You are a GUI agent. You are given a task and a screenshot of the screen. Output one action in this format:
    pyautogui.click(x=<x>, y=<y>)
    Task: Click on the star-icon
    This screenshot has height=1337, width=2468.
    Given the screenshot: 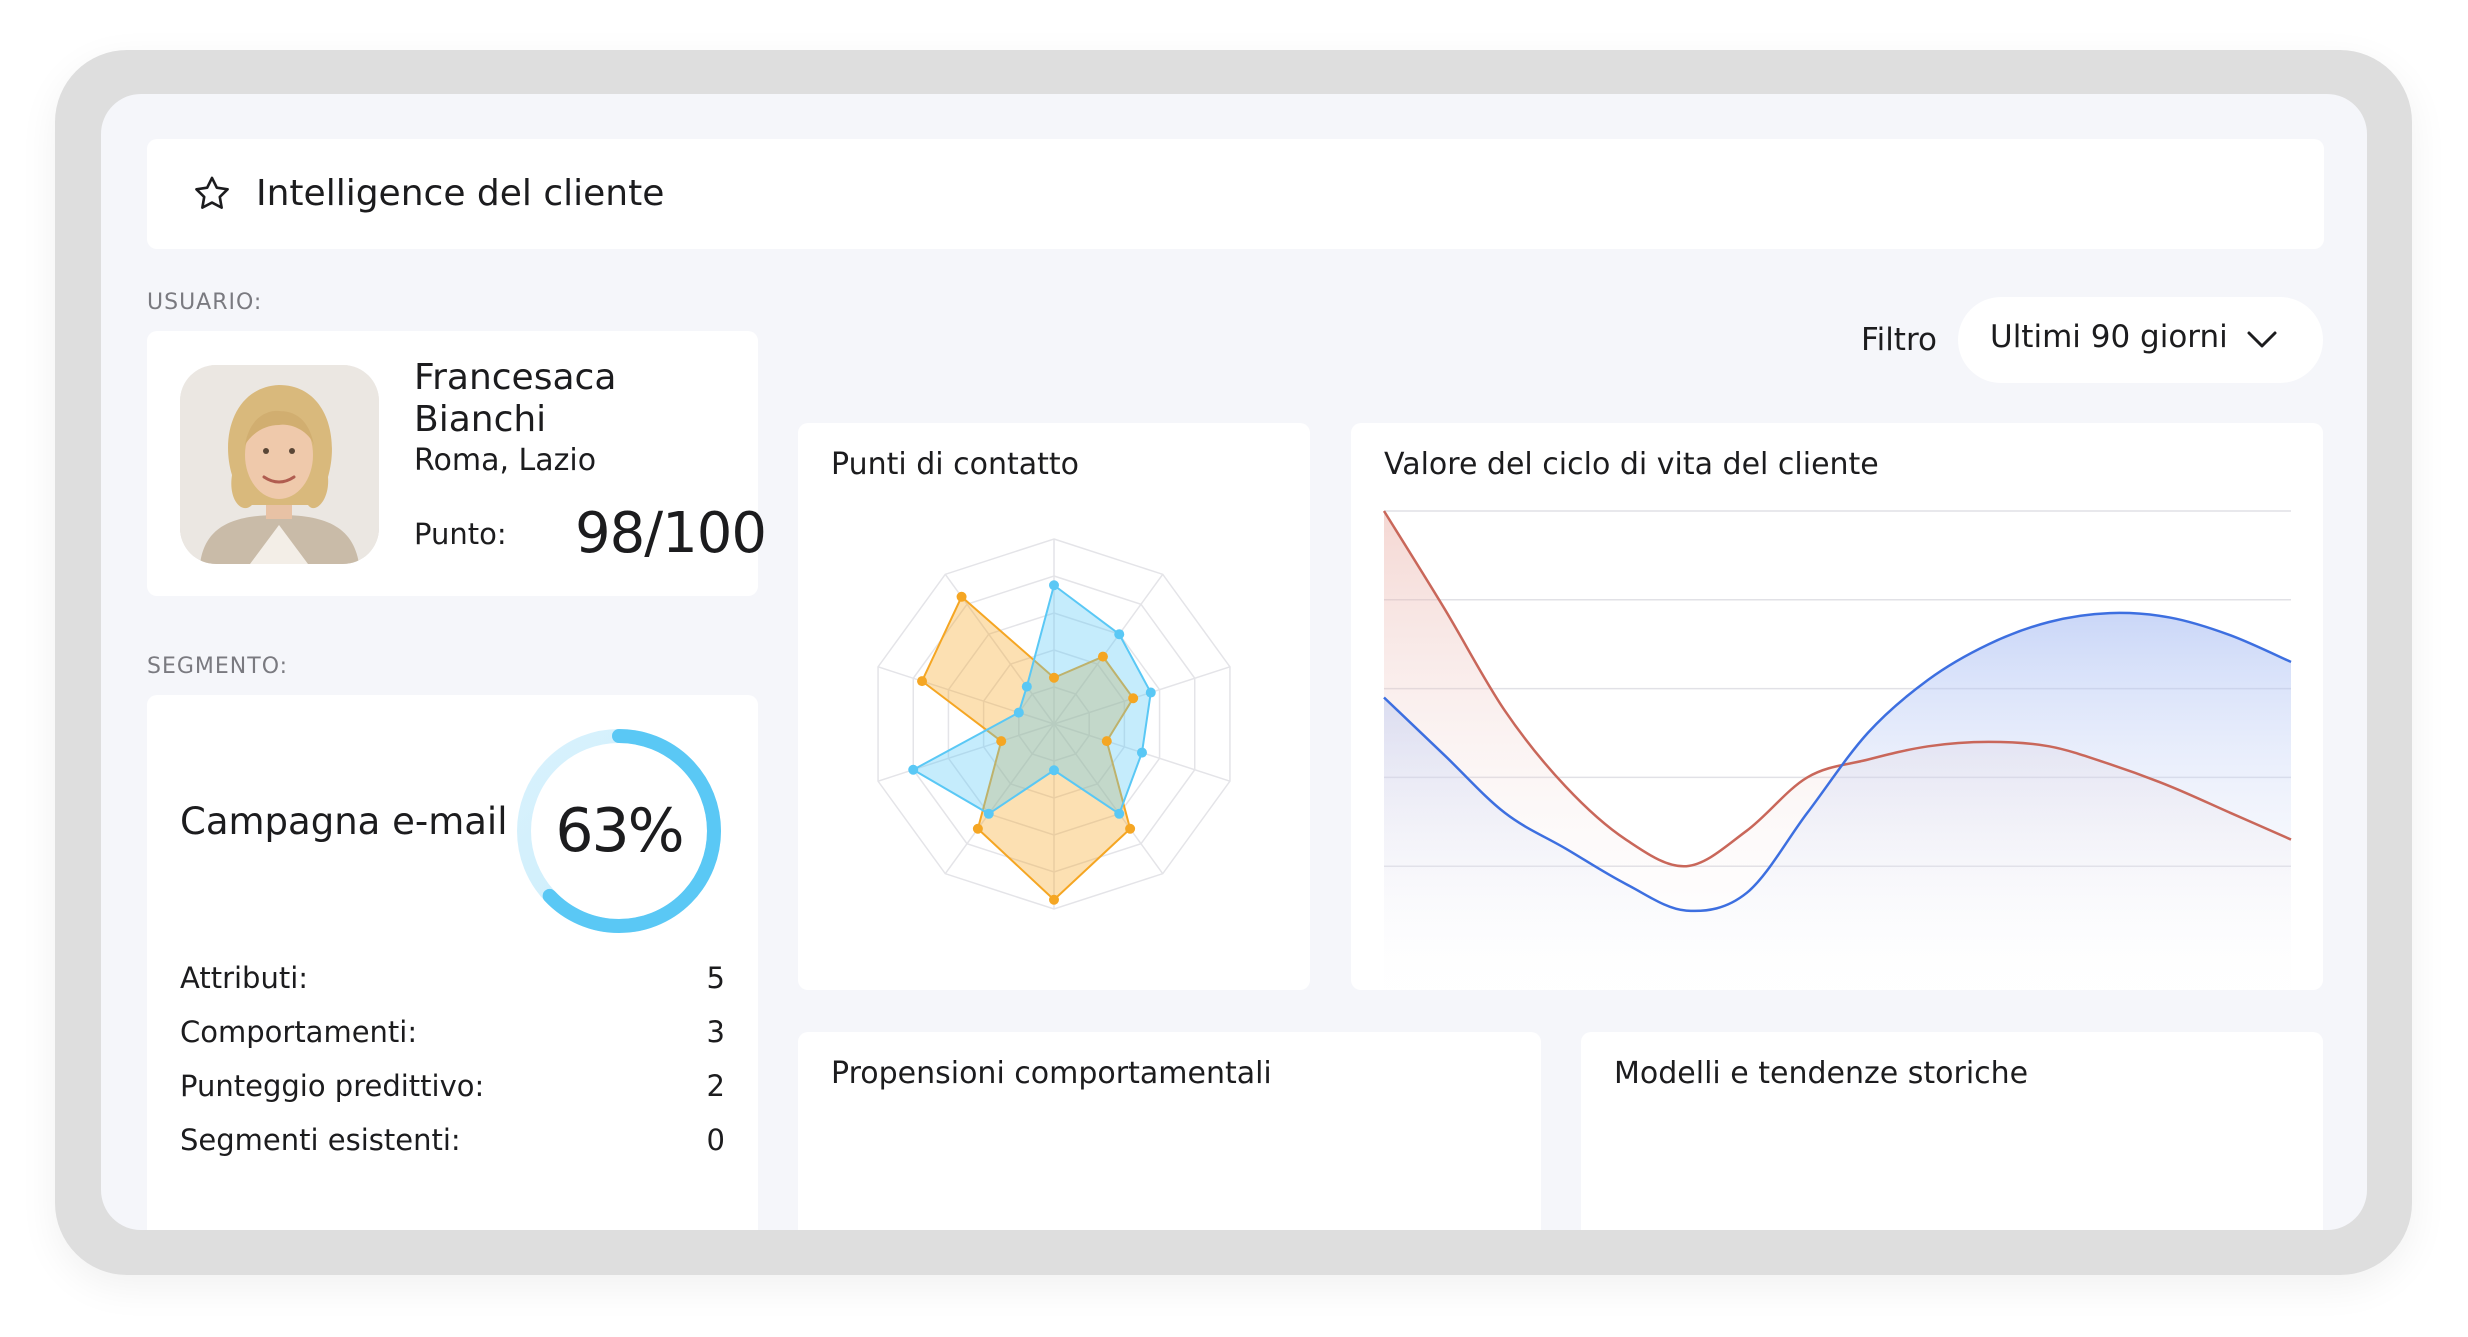 What is the action you would take?
    pyautogui.click(x=212, y=194)
    